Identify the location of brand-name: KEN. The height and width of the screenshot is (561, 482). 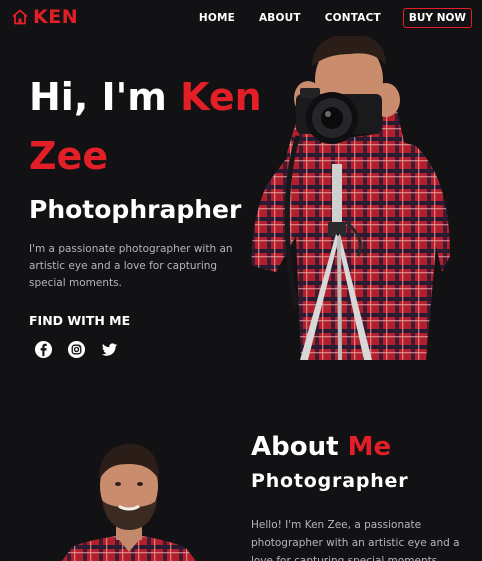
(56, 17).